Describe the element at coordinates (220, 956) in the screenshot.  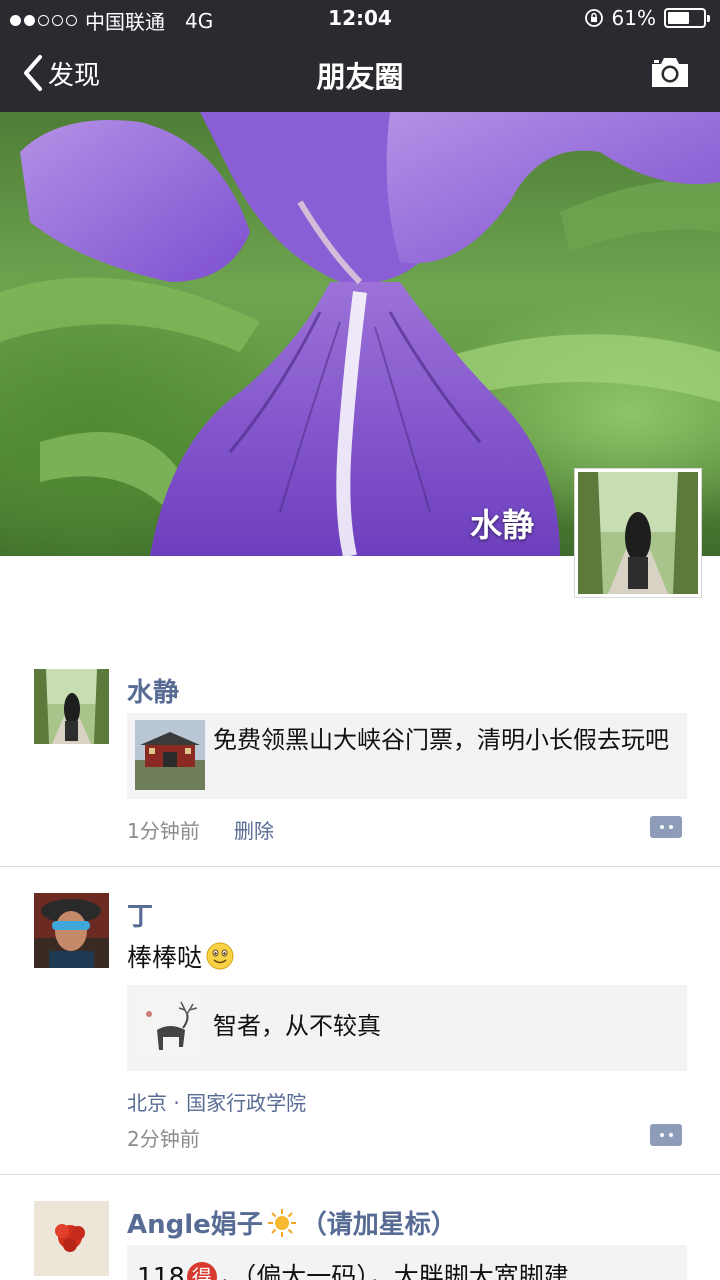
I see `smile-emoji-icon` at that location.